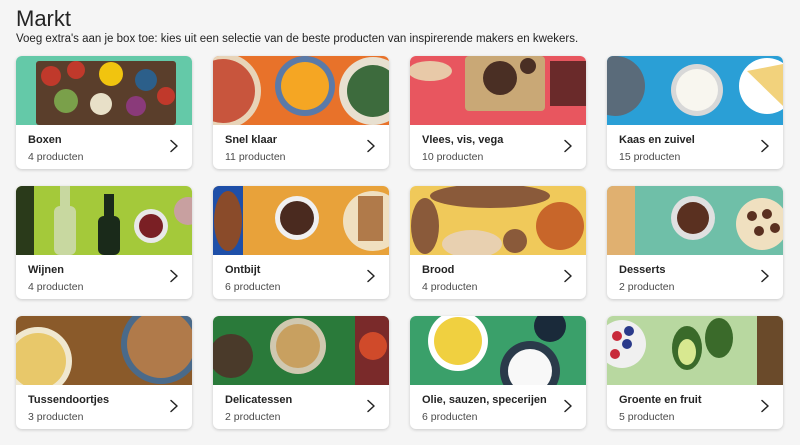 This screenshot has width=800, height=445. I want to click on desserts-image, so click(695, 220).